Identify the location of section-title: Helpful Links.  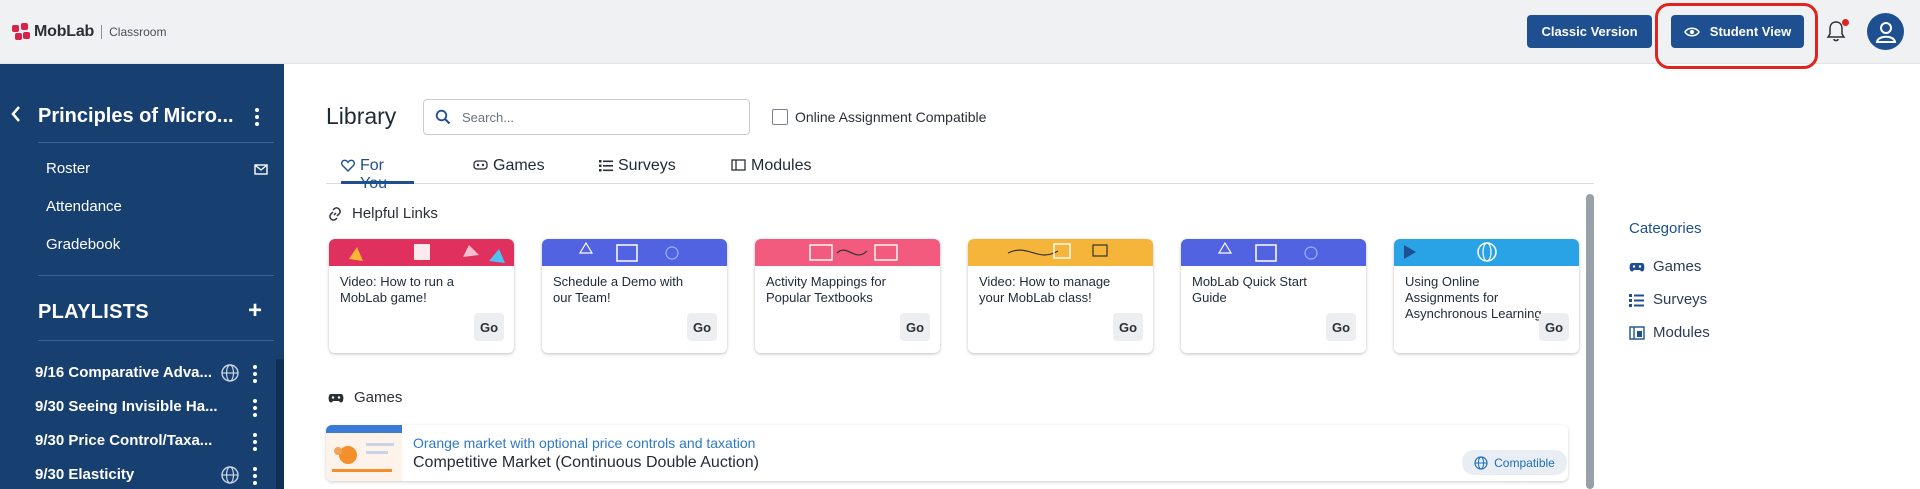
(395, 213).